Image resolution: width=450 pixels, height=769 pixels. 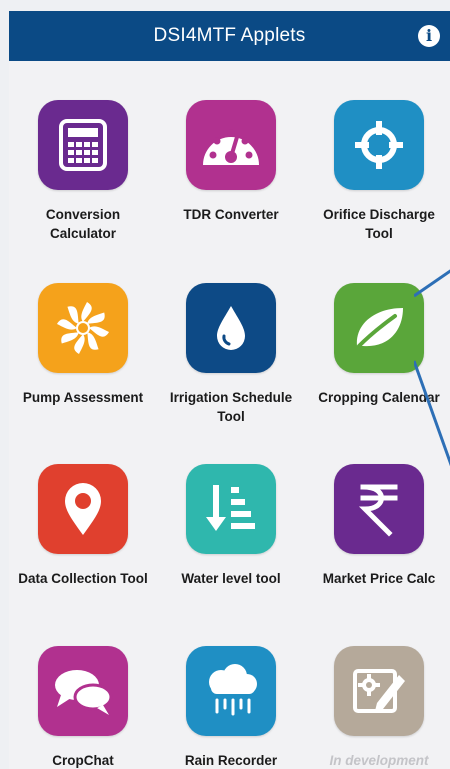 What do you see at coordinates (379, 509) in the screenshot?
I see `rupee-icon` at bounding box center [379, 509].